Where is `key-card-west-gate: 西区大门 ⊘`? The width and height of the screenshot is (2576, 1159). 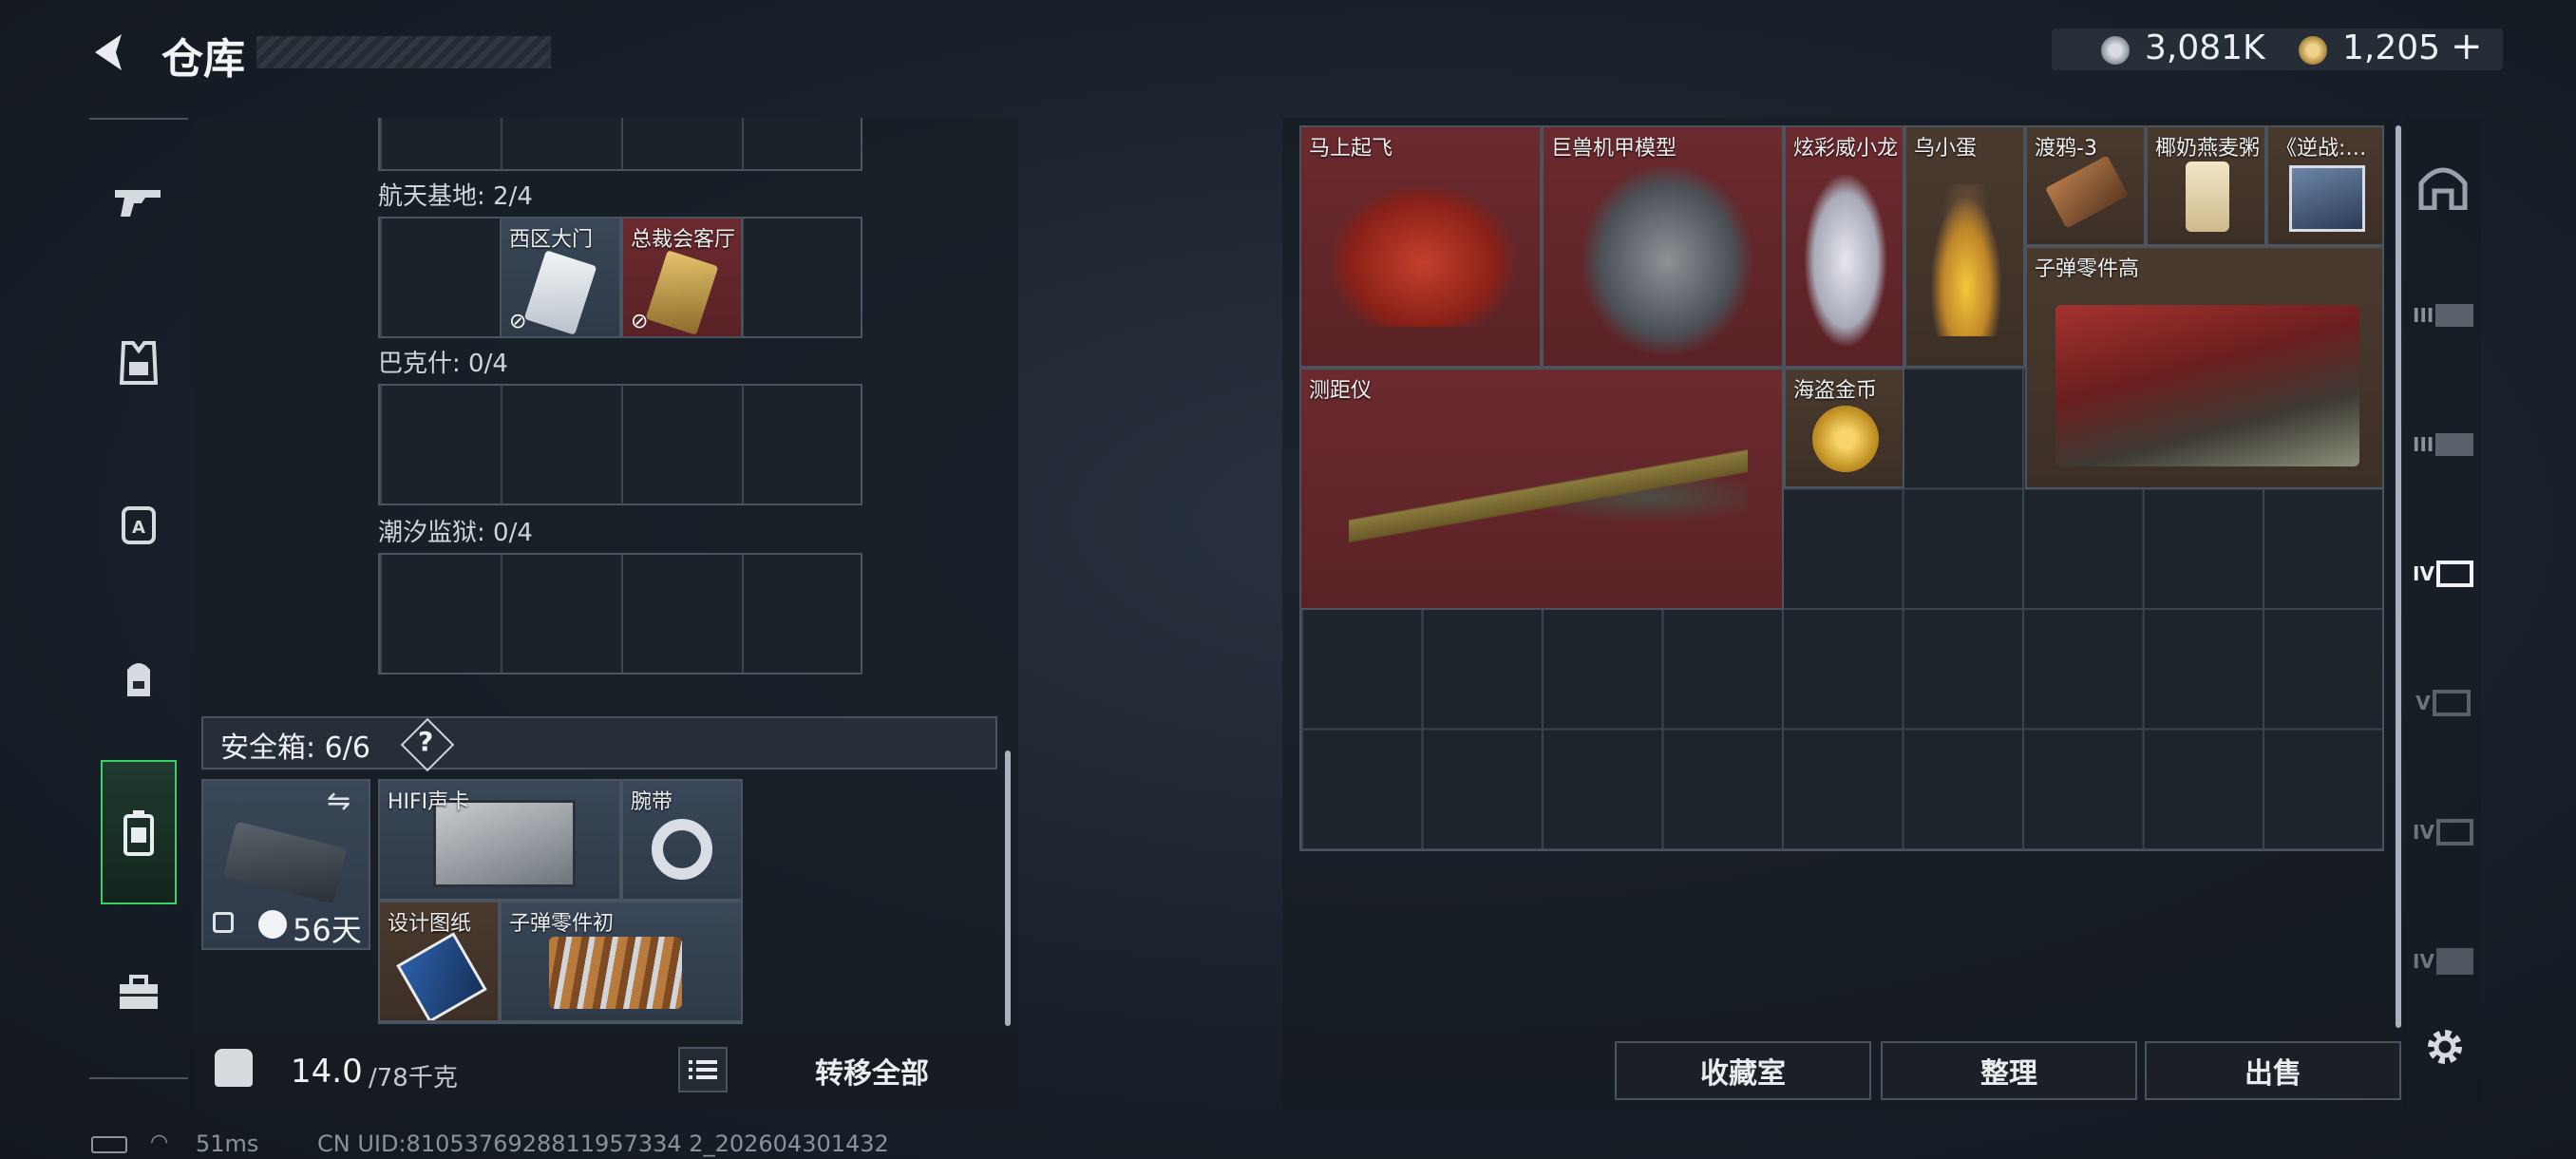
key-card-west-gate: 西区大门 ⊘ is located at coordinates (560, 277).